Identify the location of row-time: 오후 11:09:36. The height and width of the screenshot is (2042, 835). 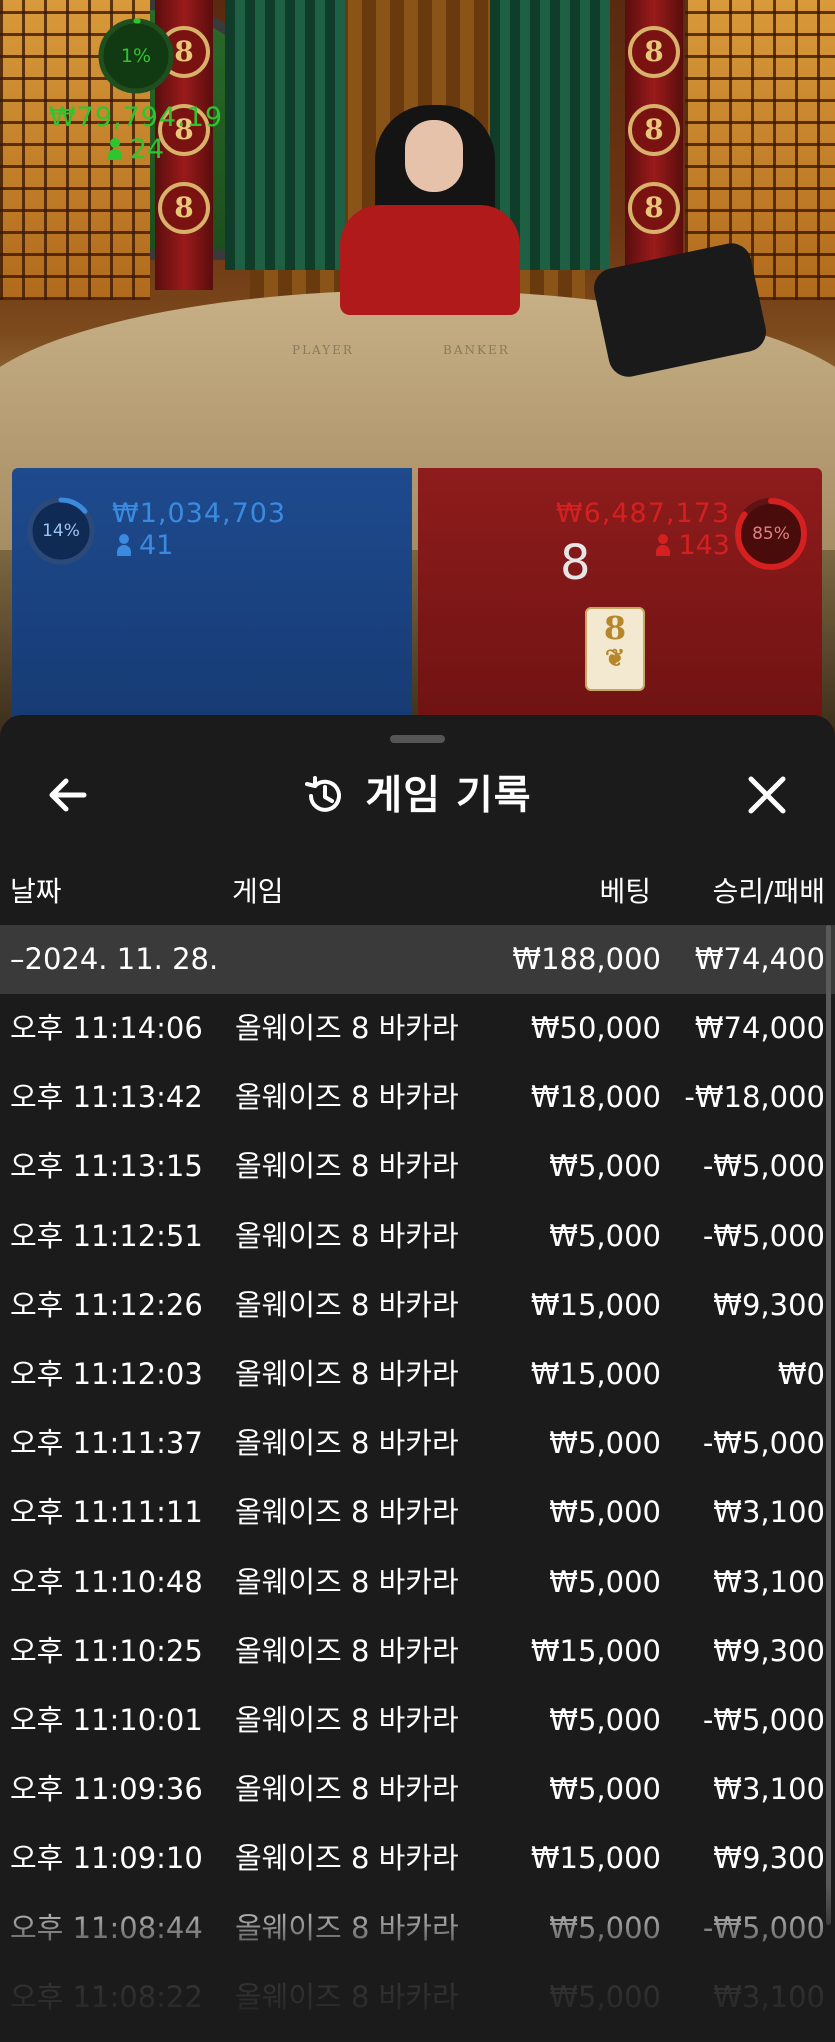
(106, 1789).